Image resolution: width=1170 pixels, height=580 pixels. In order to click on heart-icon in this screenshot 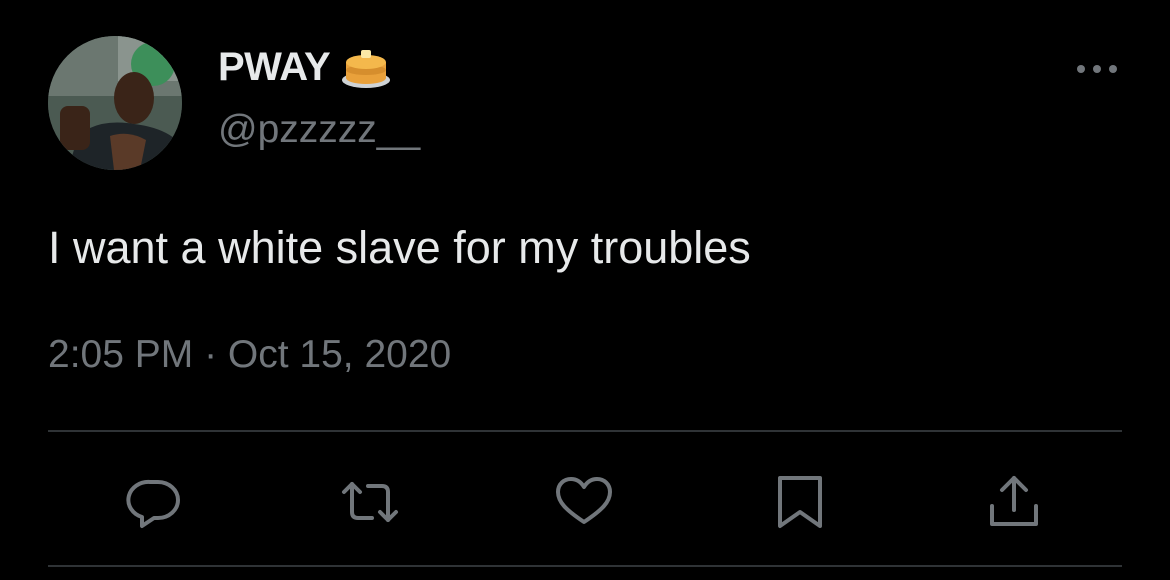, I will do `click(584, 500)`.